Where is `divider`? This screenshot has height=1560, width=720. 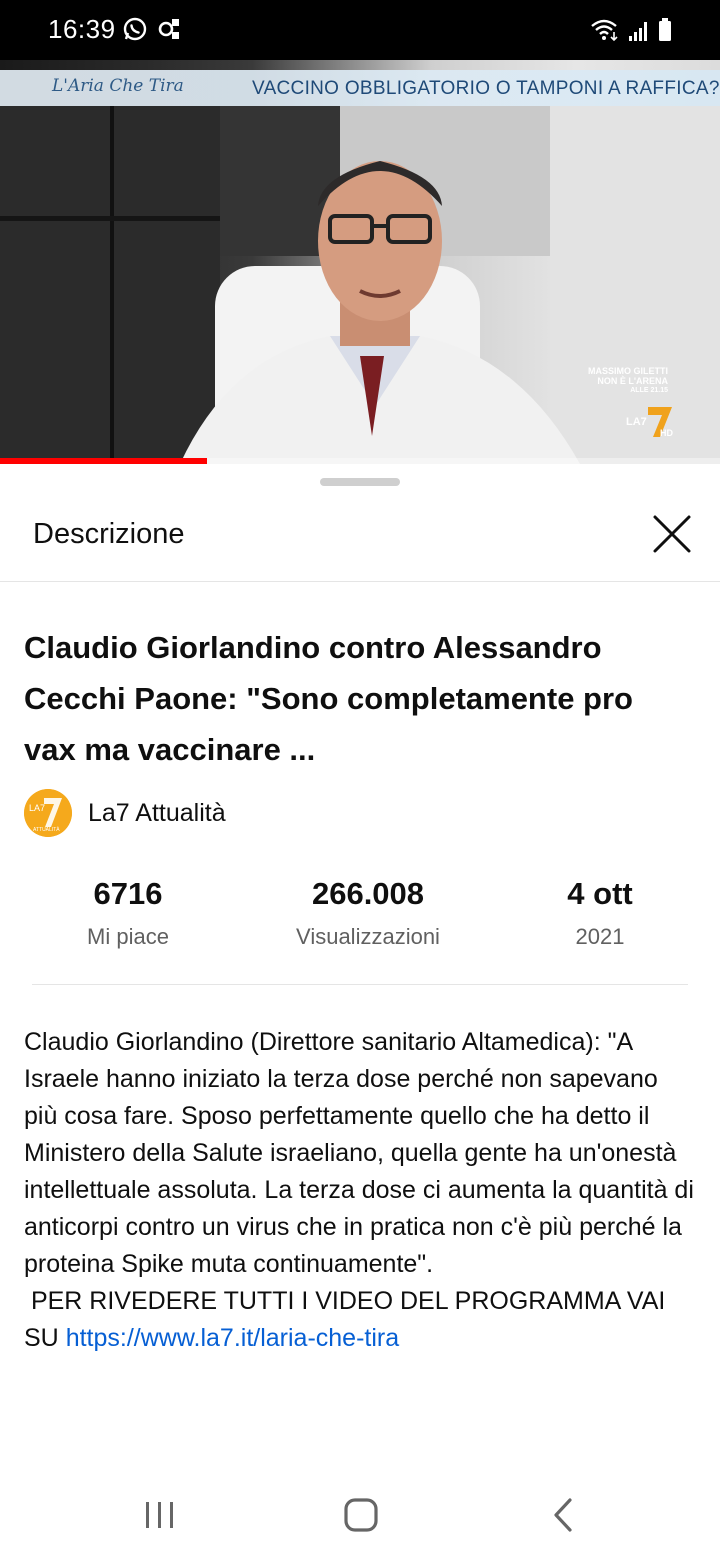
divider is located at coordinates (360, 984).